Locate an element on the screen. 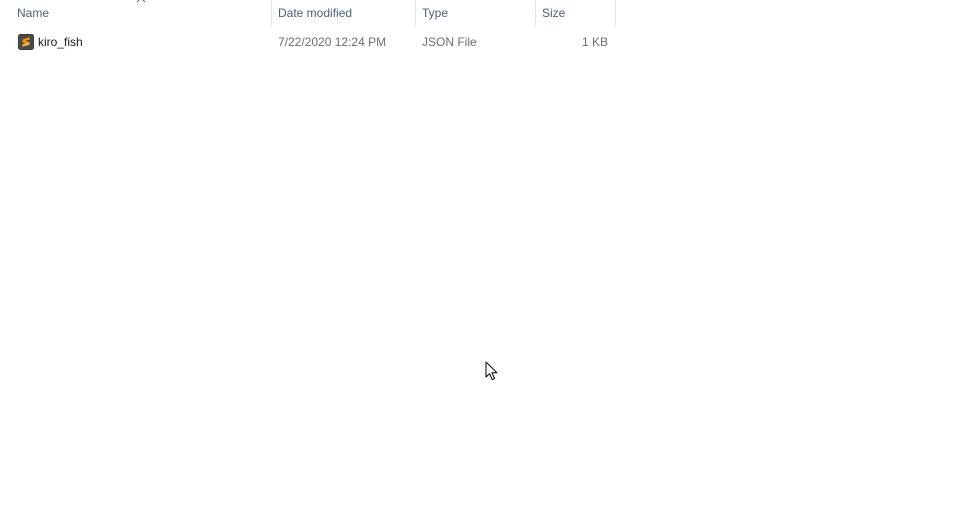  column-header-type-label: Type is located at coordinates (435, 13).